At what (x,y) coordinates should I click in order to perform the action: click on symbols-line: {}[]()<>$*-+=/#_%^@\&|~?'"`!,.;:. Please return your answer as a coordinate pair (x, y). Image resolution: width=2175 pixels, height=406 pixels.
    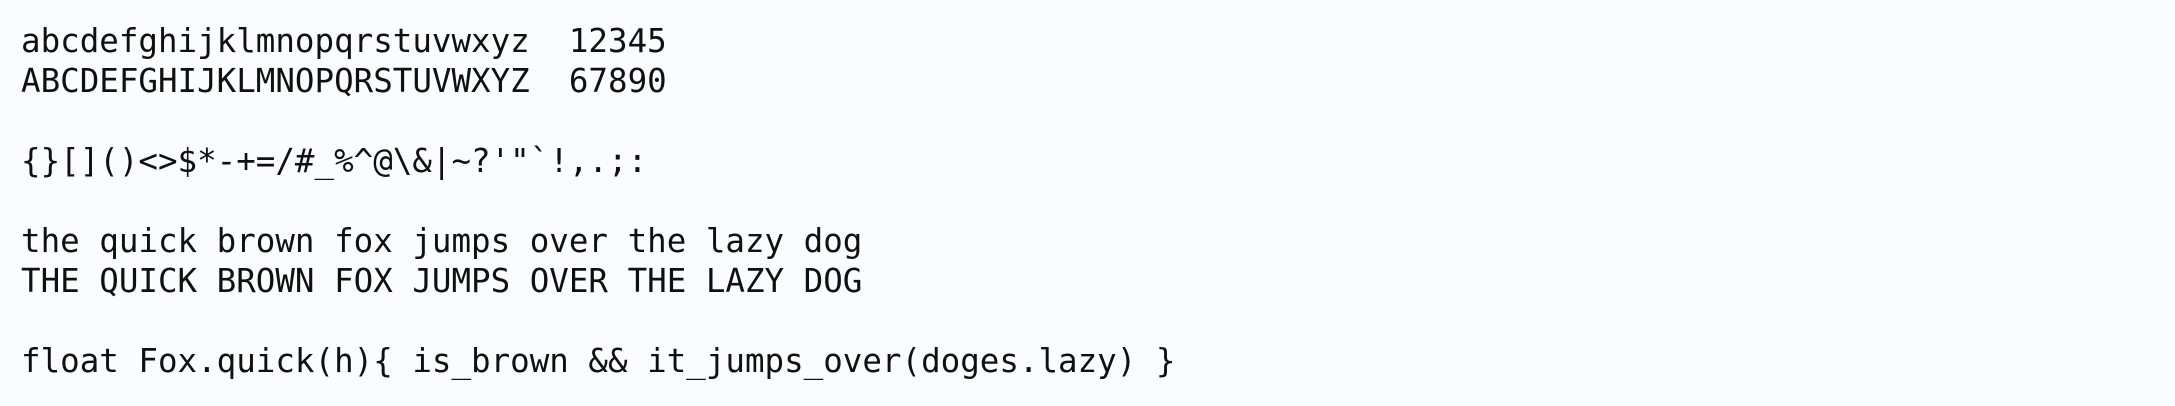
    Looking at the image, I should click on (334, 161).